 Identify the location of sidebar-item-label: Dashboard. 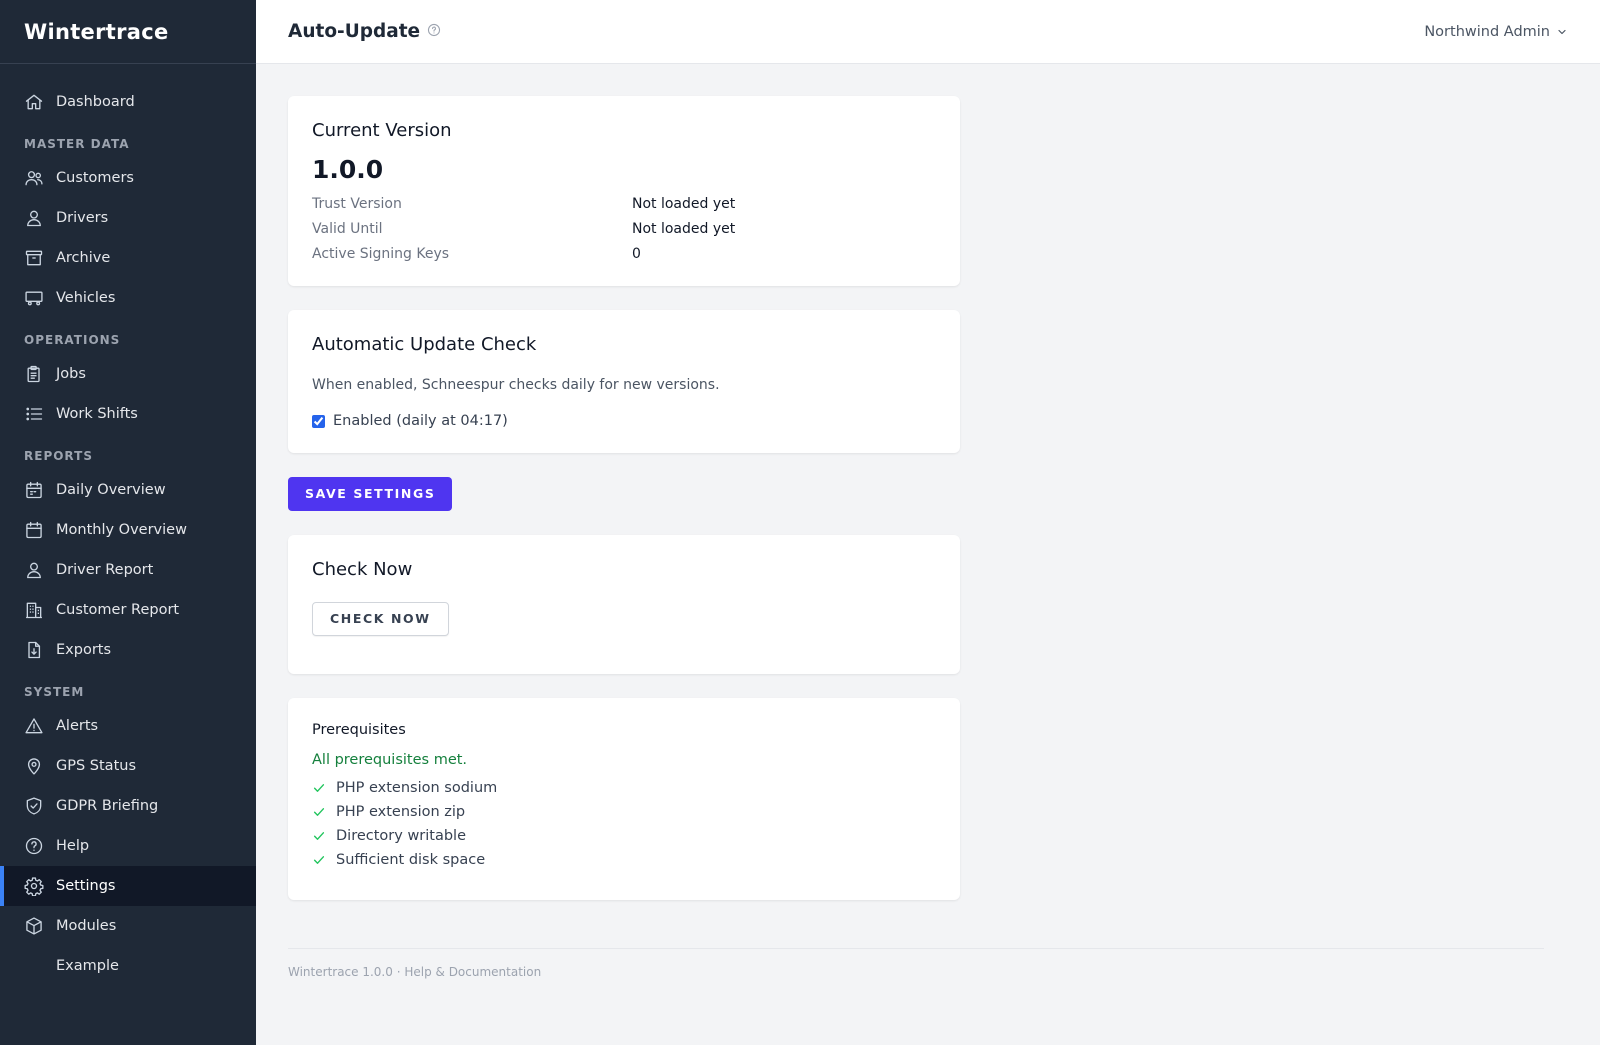
(95, 102).